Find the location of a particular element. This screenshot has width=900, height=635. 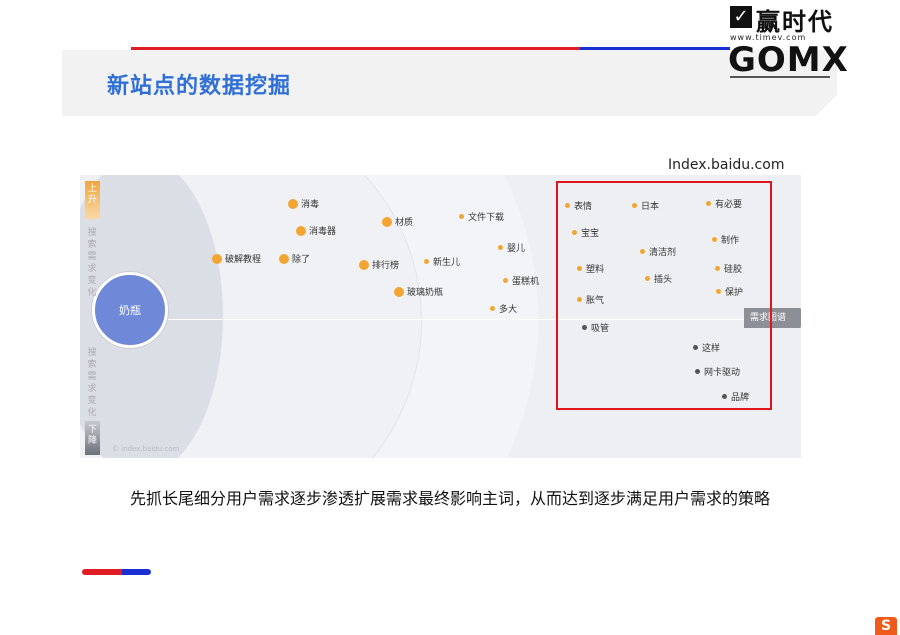

highlight-box is located at coordinates (664, 295).